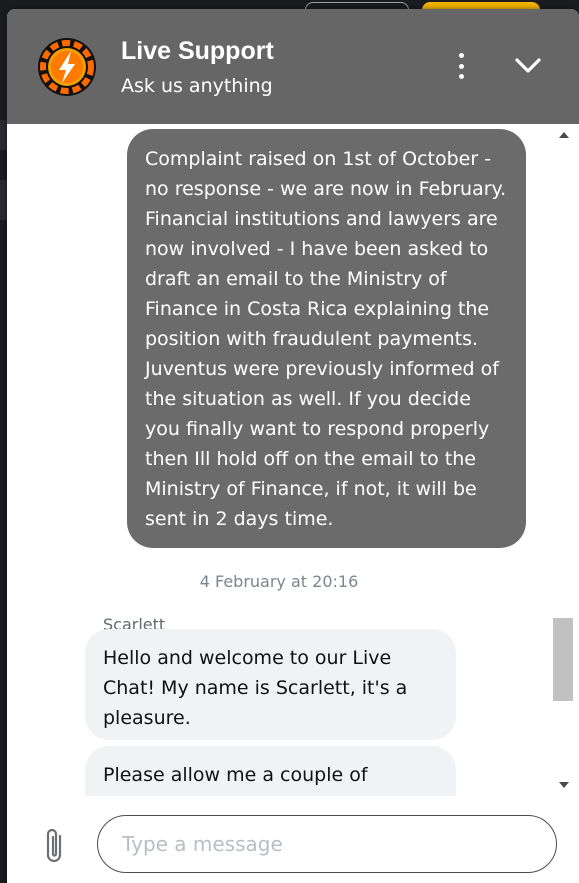 Image resolution: width=579 pixels, height=883 pixels. I want to click on chat-subtitle: Ask us anything, so click(197, 86).